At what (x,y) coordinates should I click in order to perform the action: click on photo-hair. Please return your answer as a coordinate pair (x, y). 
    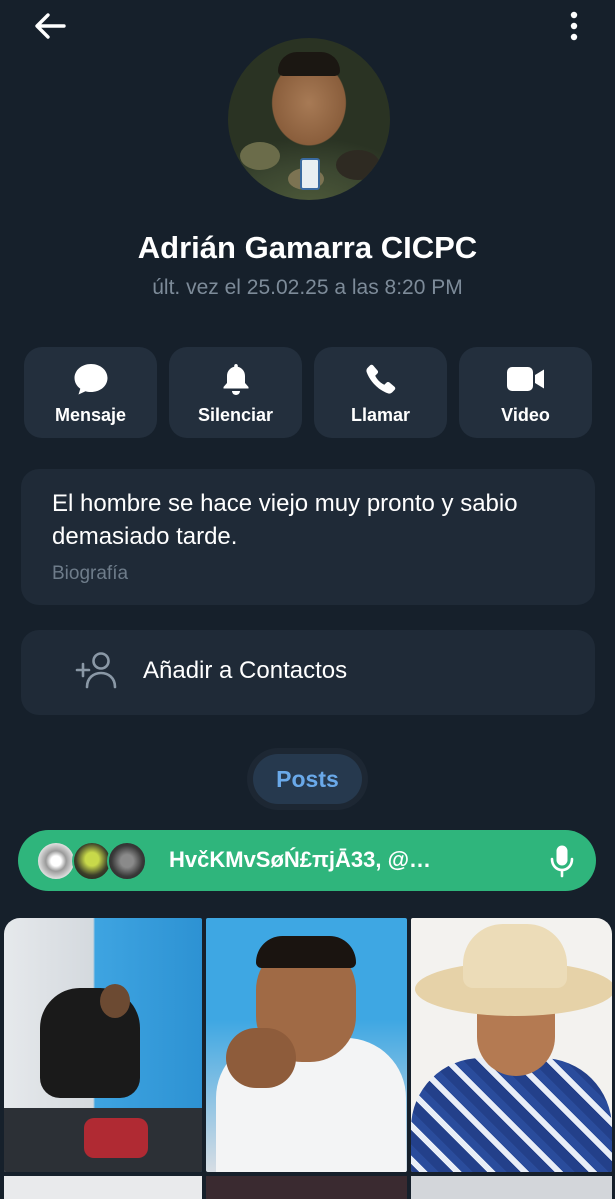
    Looking at the image, I should click on (306, 952).